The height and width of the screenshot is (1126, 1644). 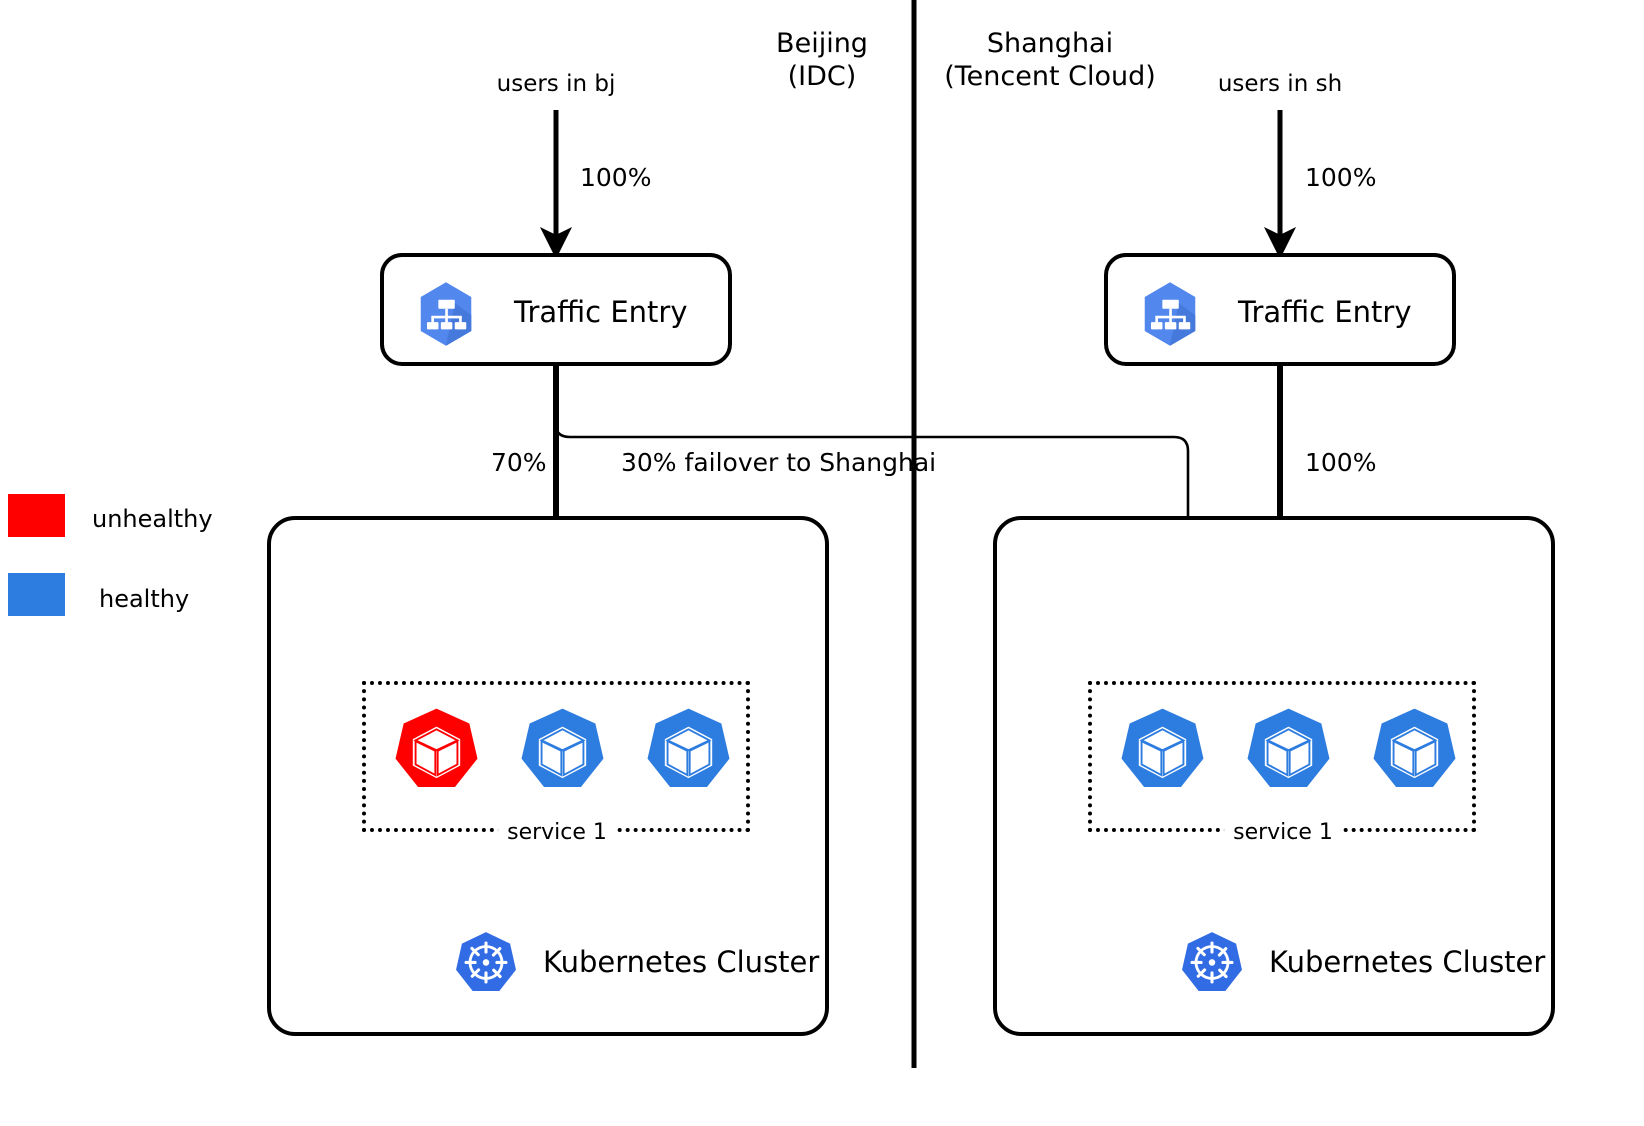 I want to click on traffic-entry-box-bj: Traffic Entry, so click(x=556, y=309).